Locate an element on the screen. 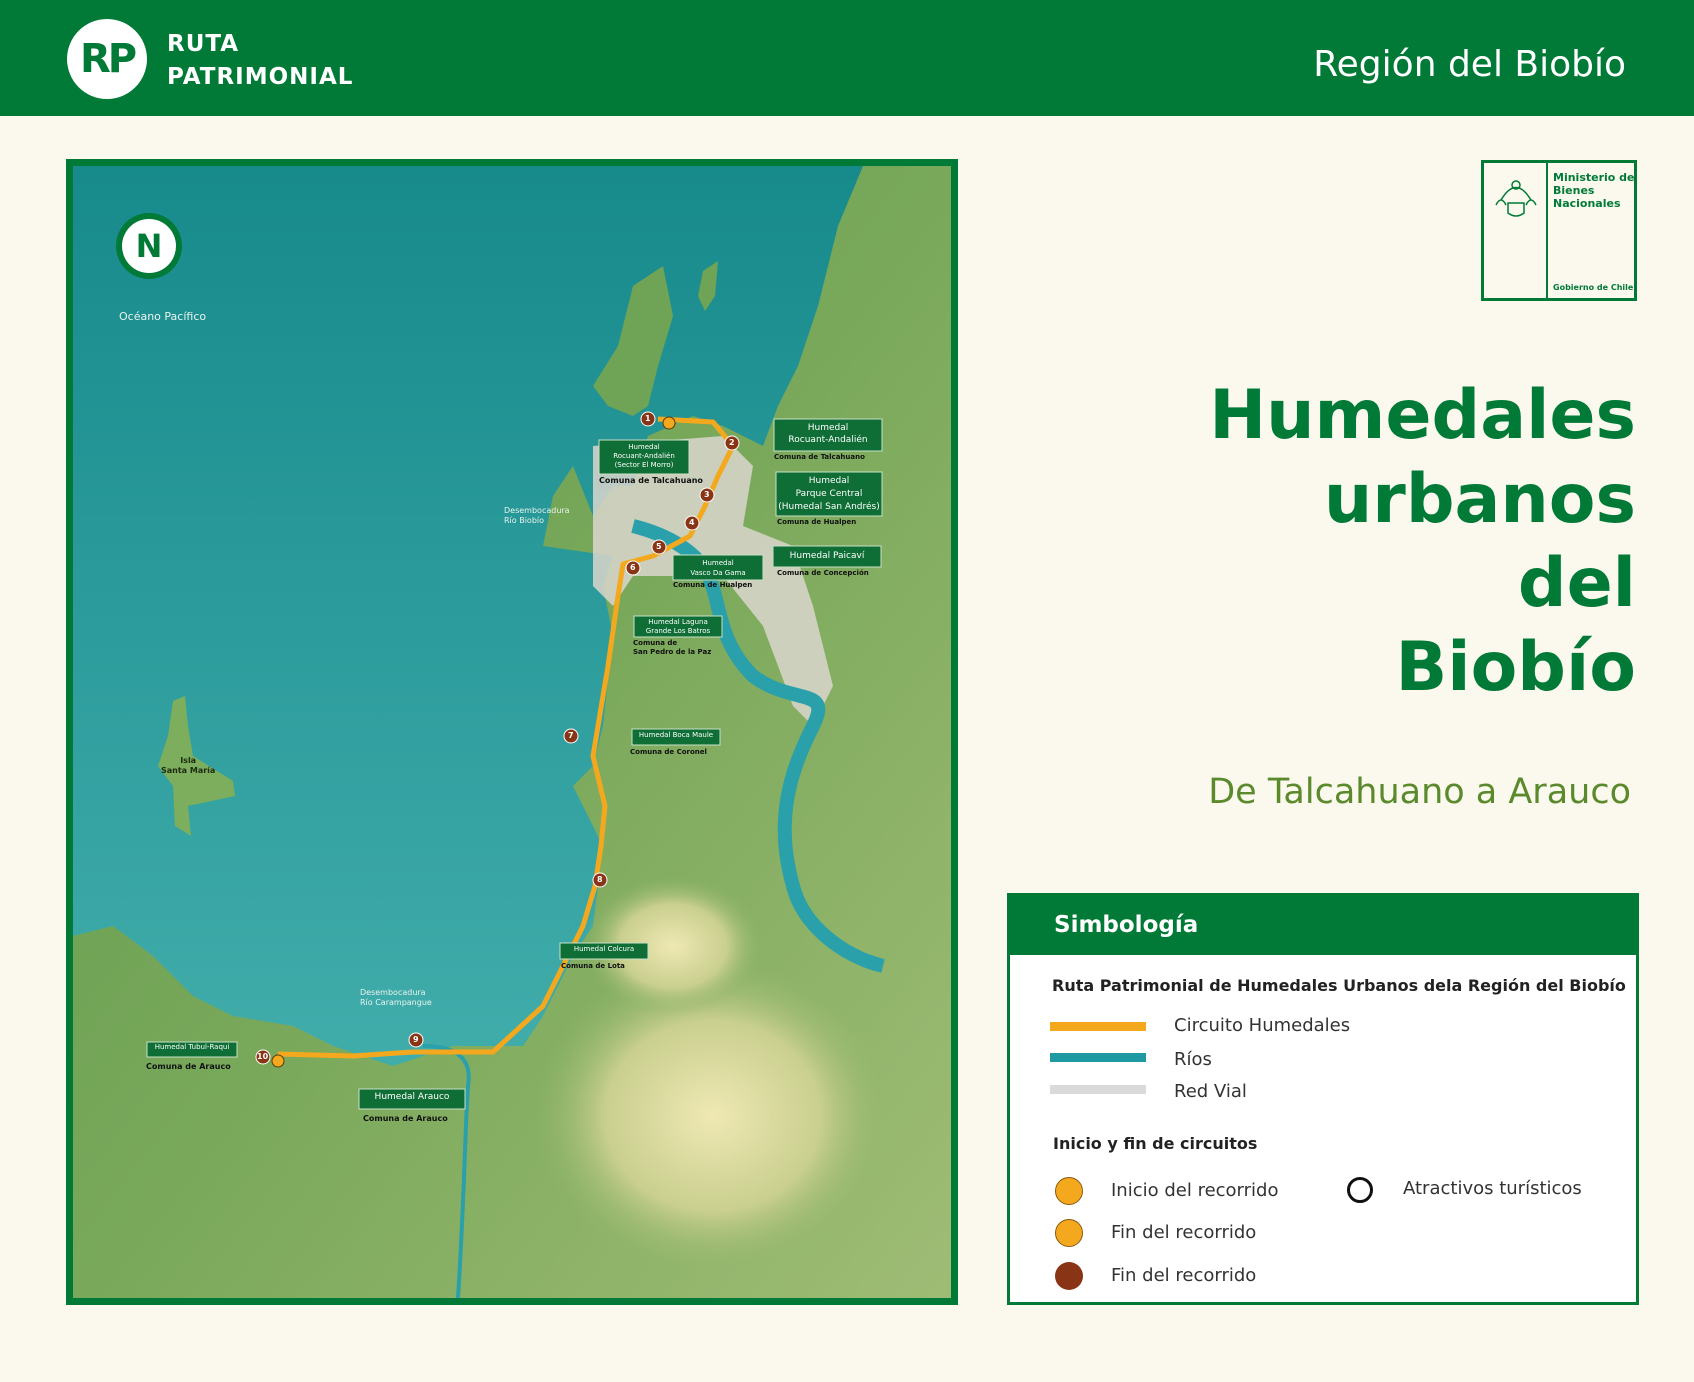 The image size is (1694, 1382). site-label-7: Humedal Boca Maule is located at coordinates (676, 735).